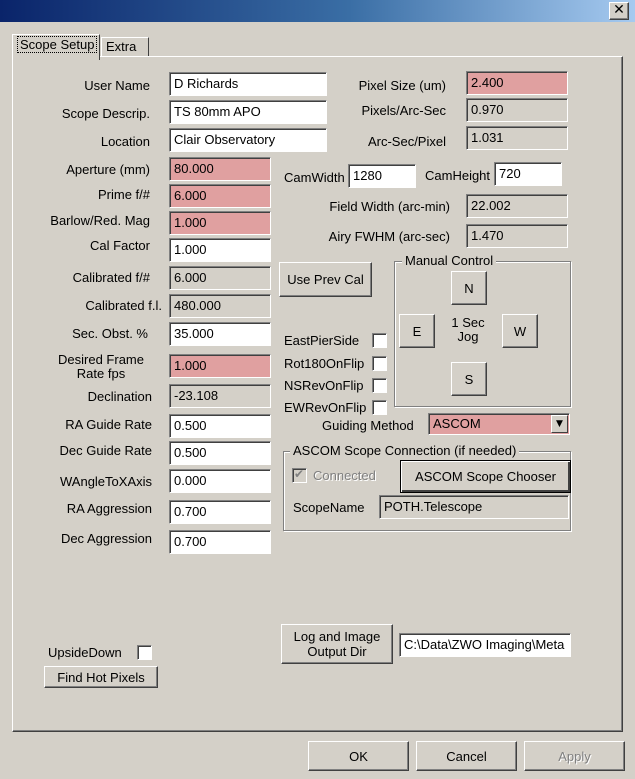  What do you see at coordinates (248, 112) in the screenshot?
I see `scope-descrip-input: TS 80mm APO` at bounding box center [248, 112].